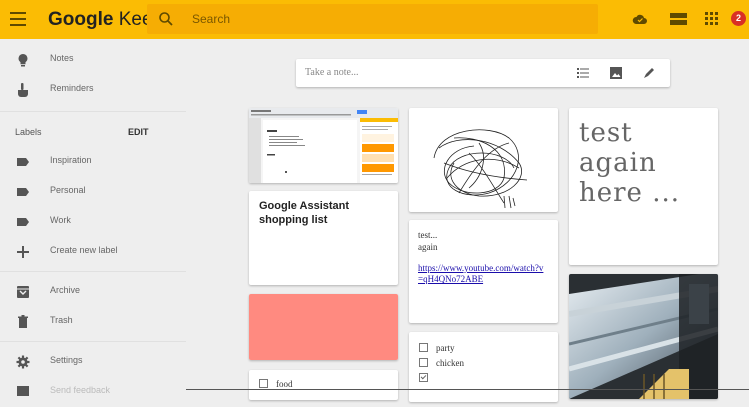  What do you see at coordinates (738, 18) in the screenshot?
I see `notifications-badge: 2` at bounding box center [738, 18].